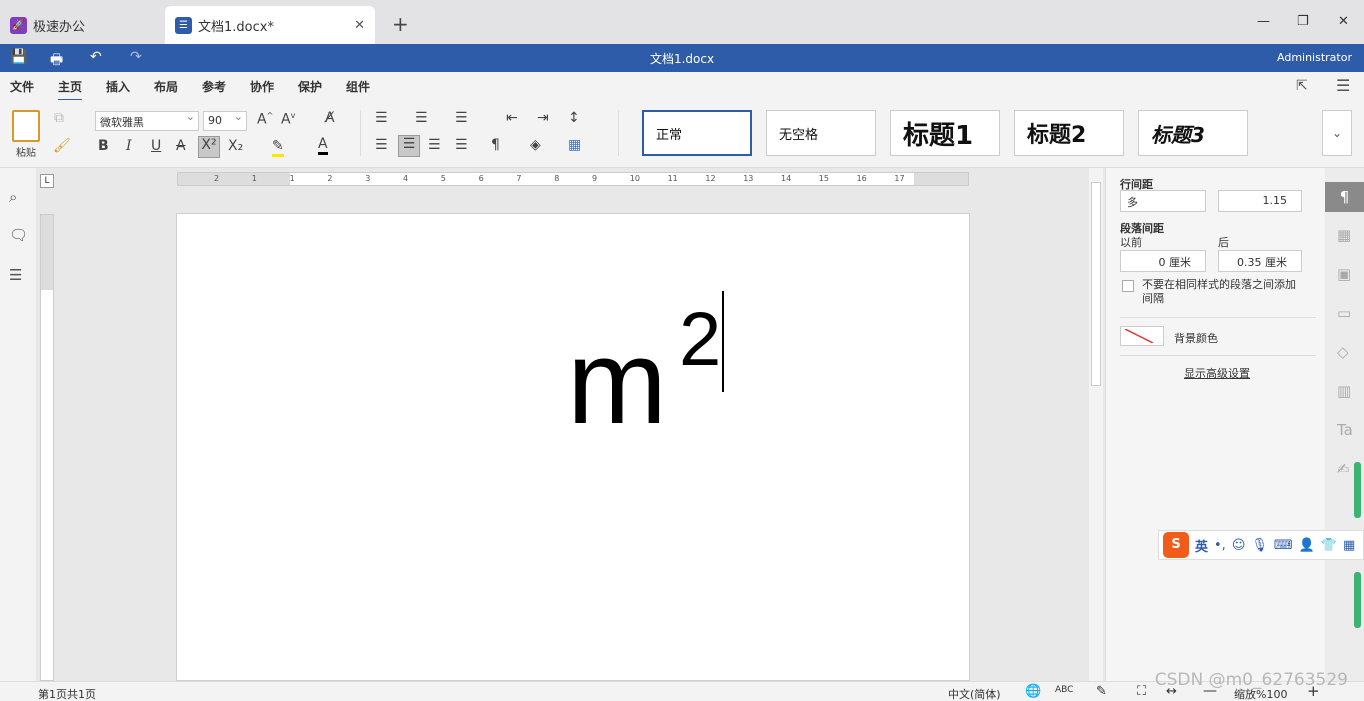 The height and width of the screenshot is (701, 1364). Describe the element at coordinates (235, 146) in the screenshot. I see `subscript-icon: X₂` at that location.